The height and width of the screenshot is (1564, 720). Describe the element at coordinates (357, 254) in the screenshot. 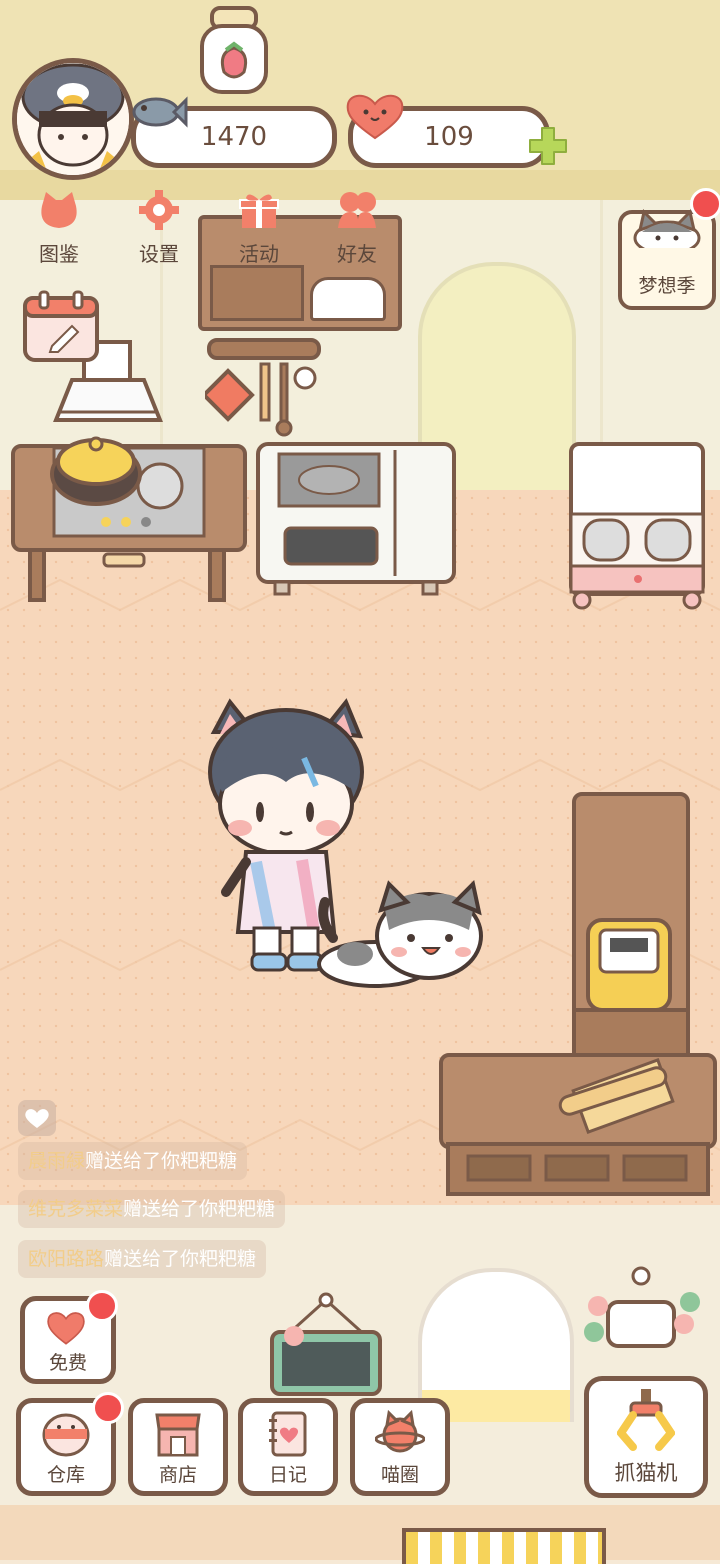

I see `menu-friends-label: 好友` at that location.